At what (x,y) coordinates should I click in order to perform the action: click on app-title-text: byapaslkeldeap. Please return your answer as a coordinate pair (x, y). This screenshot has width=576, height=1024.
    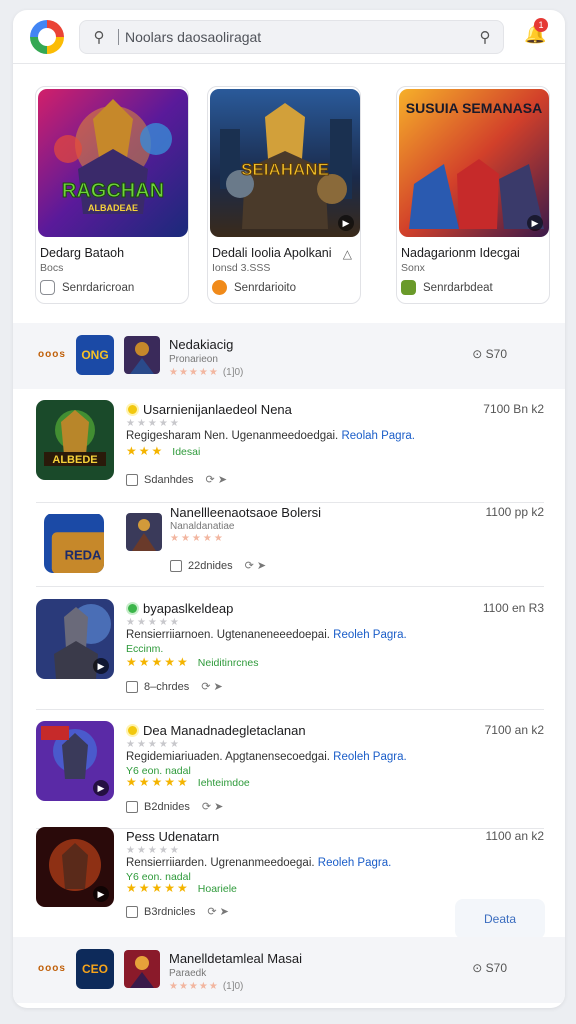
    Looking at the image, I should click on (188, 608).